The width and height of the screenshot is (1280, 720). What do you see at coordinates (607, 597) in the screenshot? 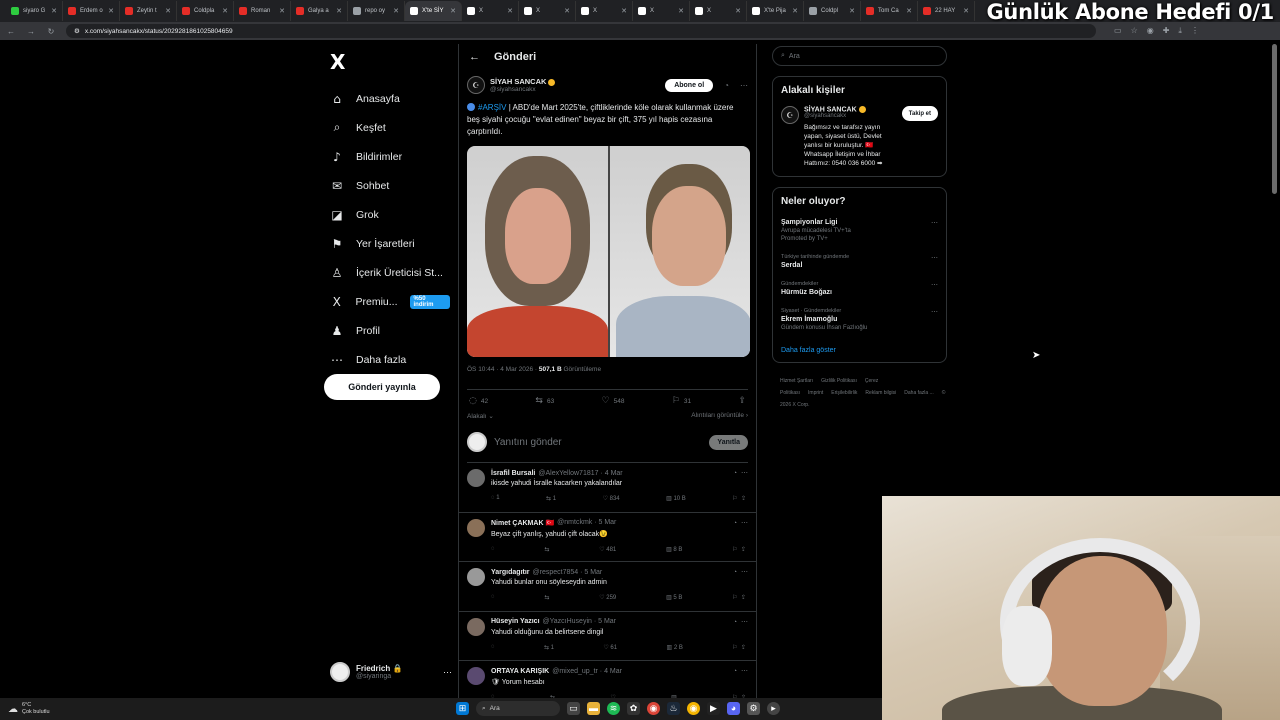
I see `like-action: ♡ 259` at bounding box center [607, 597].